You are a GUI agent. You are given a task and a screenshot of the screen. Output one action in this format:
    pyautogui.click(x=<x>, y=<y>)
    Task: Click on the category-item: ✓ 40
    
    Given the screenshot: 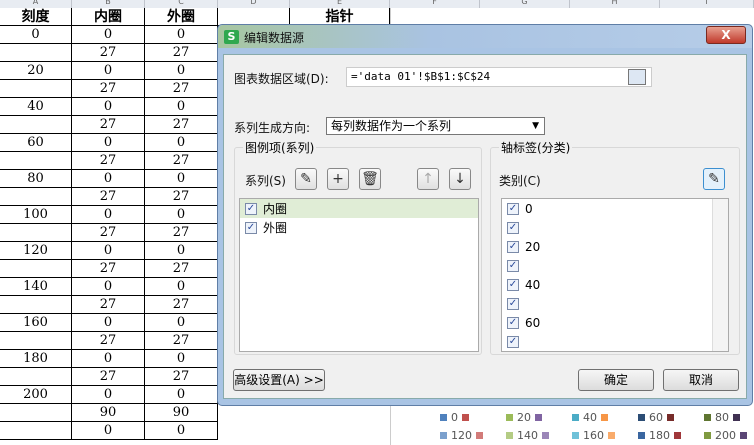 What is the action you would take?
    pyautogui.click(x=615, y=284)
    